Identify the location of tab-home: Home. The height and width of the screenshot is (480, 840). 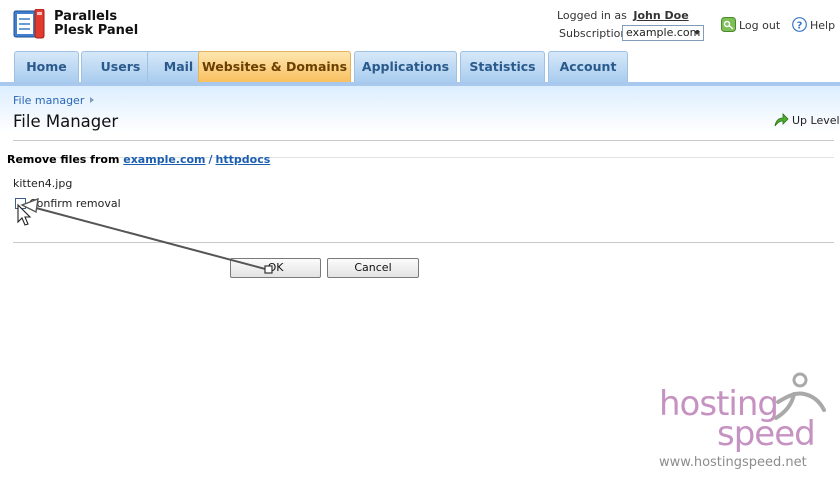
(46, 66).